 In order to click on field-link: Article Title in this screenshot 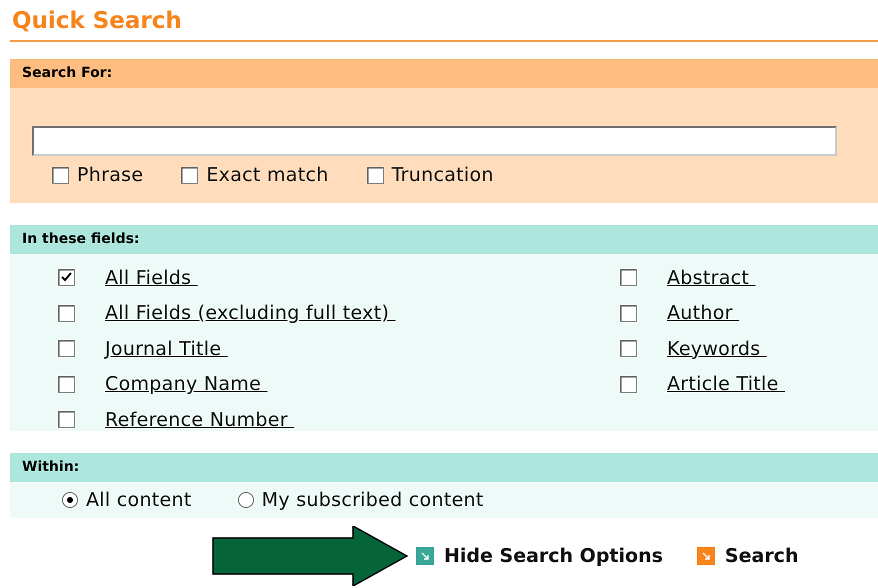, I will do `click(726, 384)`.